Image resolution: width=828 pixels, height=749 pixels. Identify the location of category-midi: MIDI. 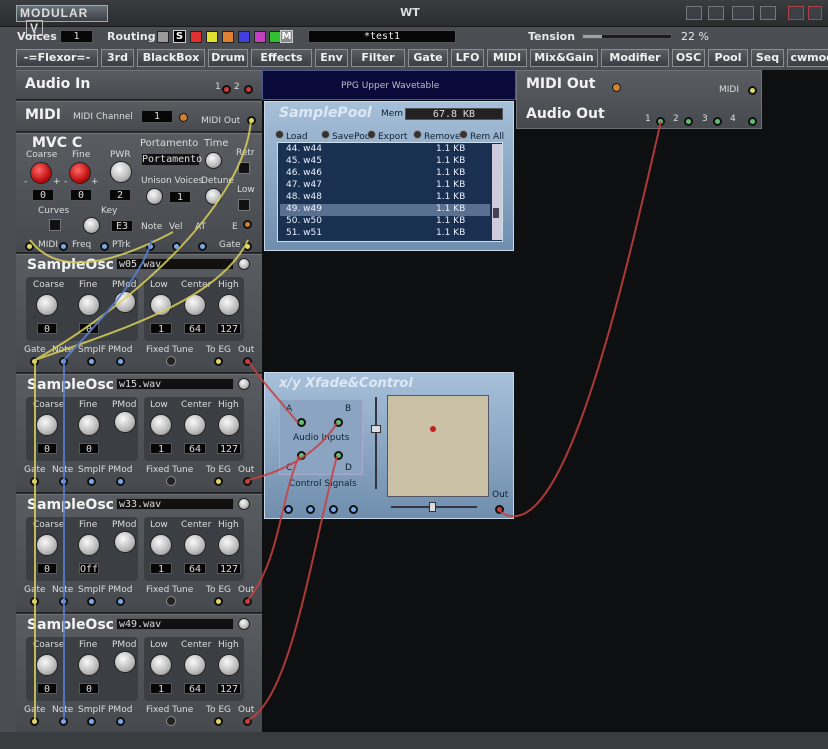
(507, 58).